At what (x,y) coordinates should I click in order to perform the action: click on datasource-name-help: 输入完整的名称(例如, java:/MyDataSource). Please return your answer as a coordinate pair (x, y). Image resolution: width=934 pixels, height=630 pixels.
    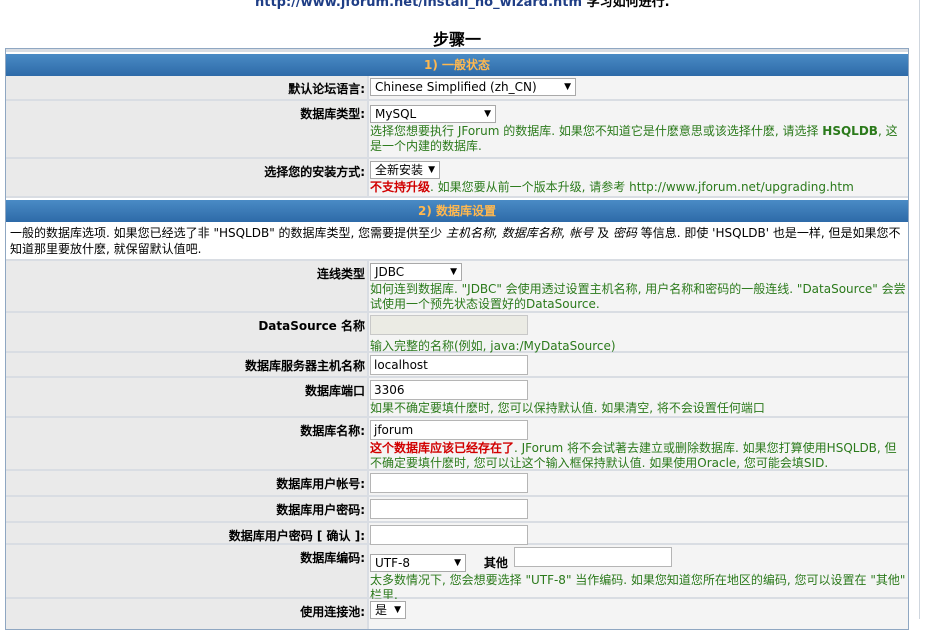
    Looking at the image, I should click on (493, 346).